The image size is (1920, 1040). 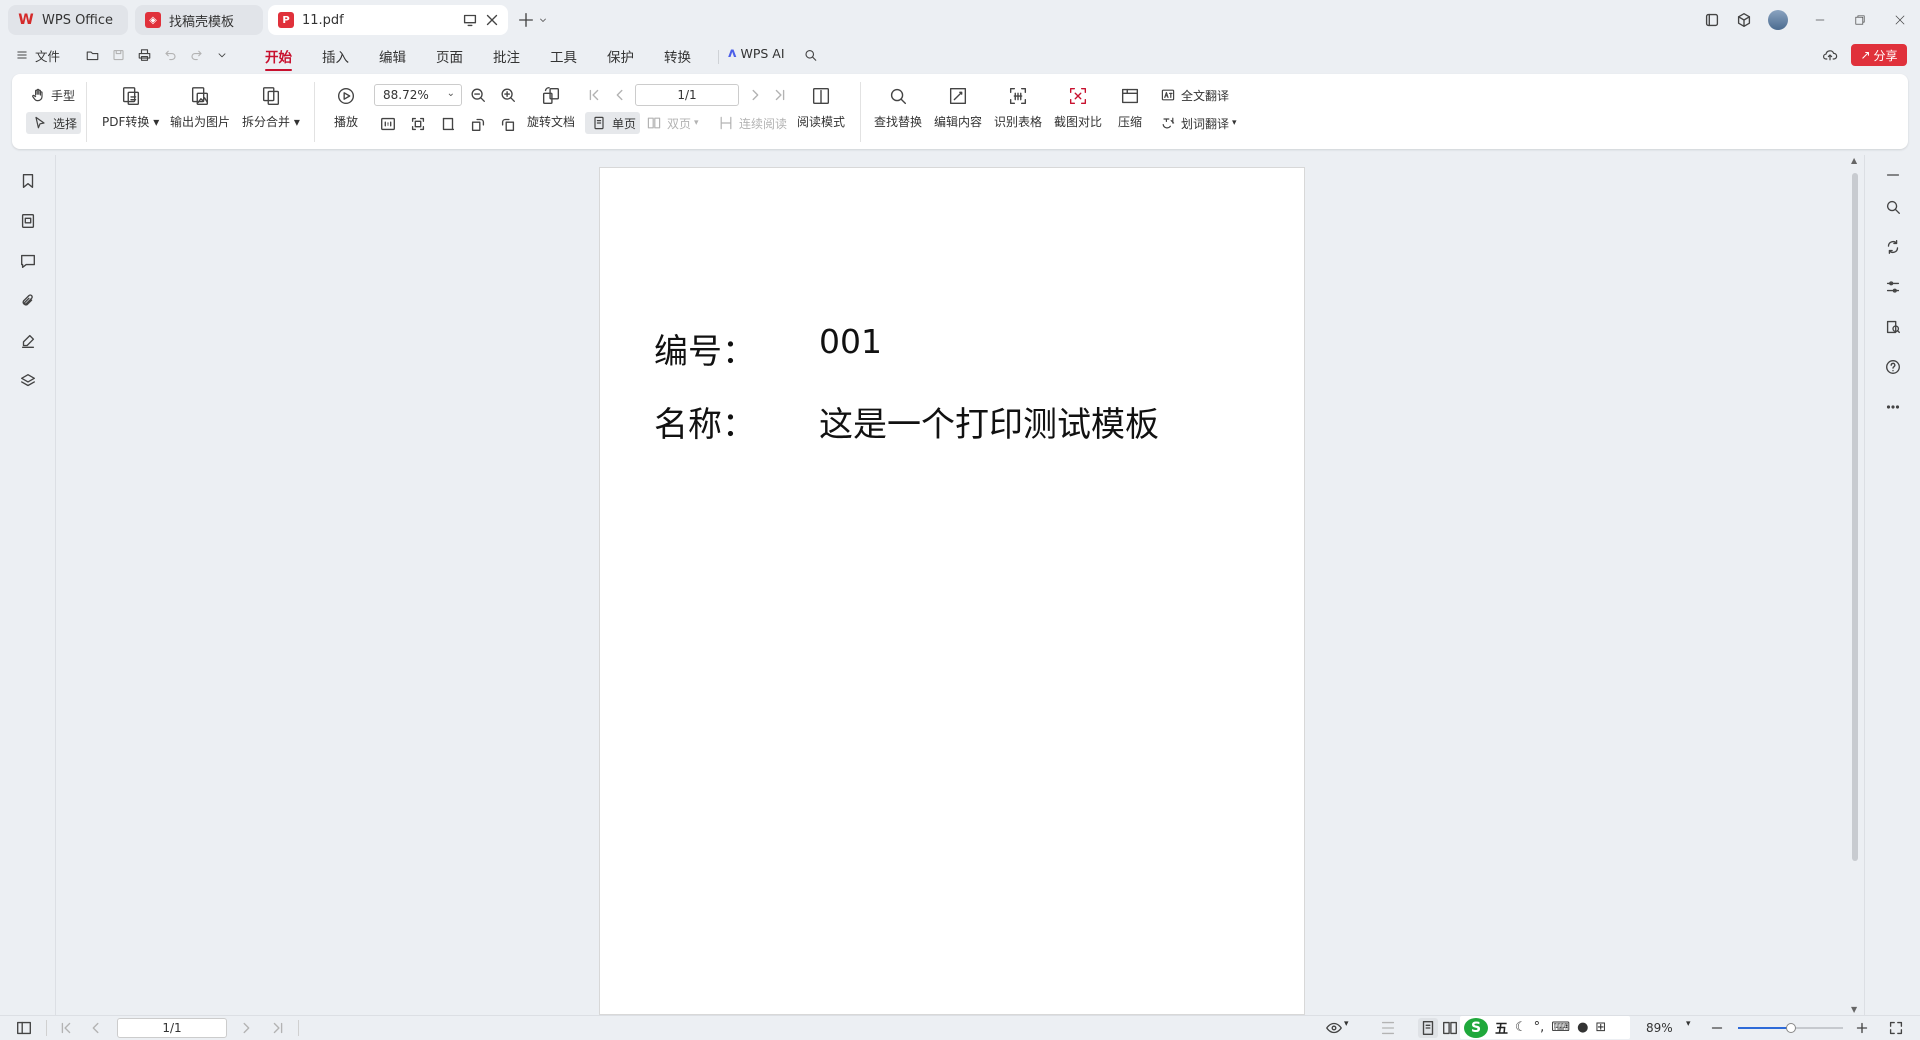 What do you see at coordinates (898, 106) in the screenshot?
I see `find-replace-button: 查找替换` at bounding box center [898, 106].